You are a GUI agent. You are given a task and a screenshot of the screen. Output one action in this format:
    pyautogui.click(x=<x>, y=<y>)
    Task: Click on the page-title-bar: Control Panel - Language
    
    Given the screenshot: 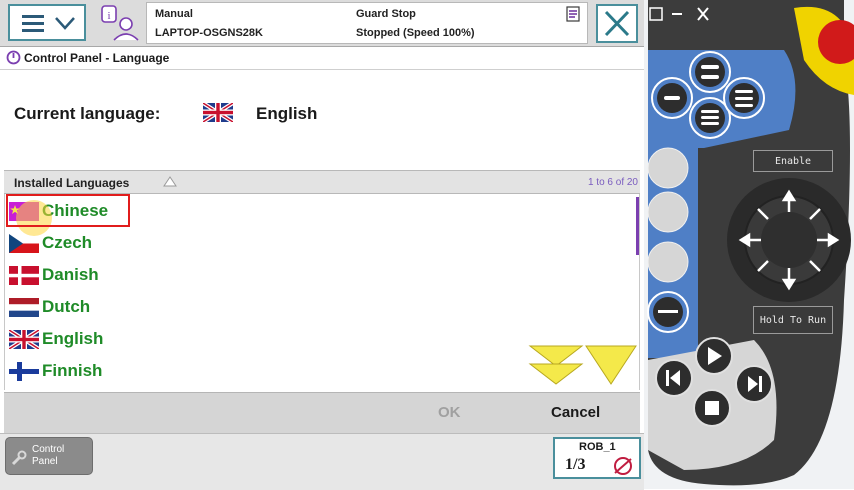 What is the action you would take?
    pyautogui.click(x=322, y=58)
    